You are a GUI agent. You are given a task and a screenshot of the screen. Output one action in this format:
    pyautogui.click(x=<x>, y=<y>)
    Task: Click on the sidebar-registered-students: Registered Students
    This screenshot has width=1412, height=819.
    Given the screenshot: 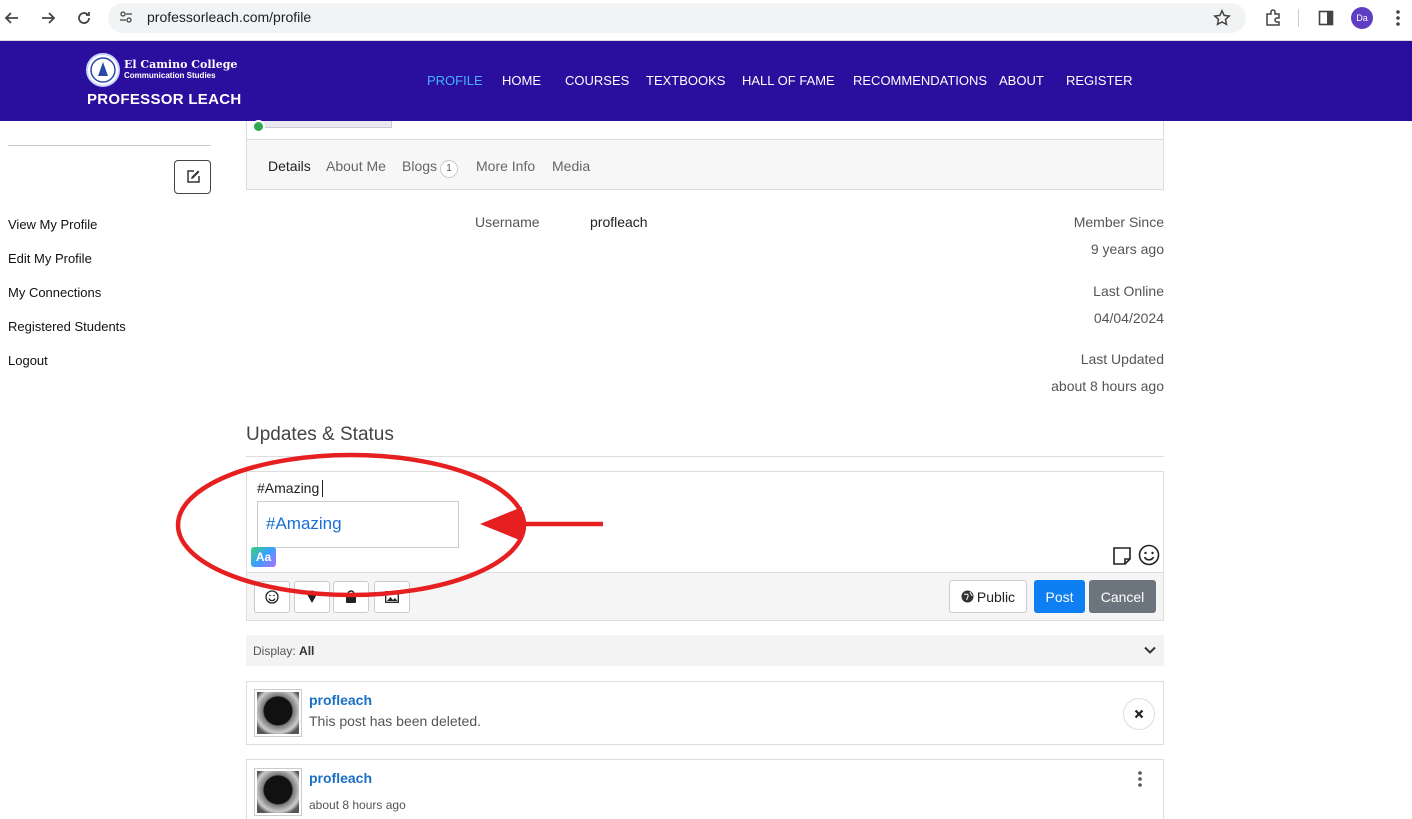 What is the action you would take?
    pyautogui.click(x=67, y=326)
    